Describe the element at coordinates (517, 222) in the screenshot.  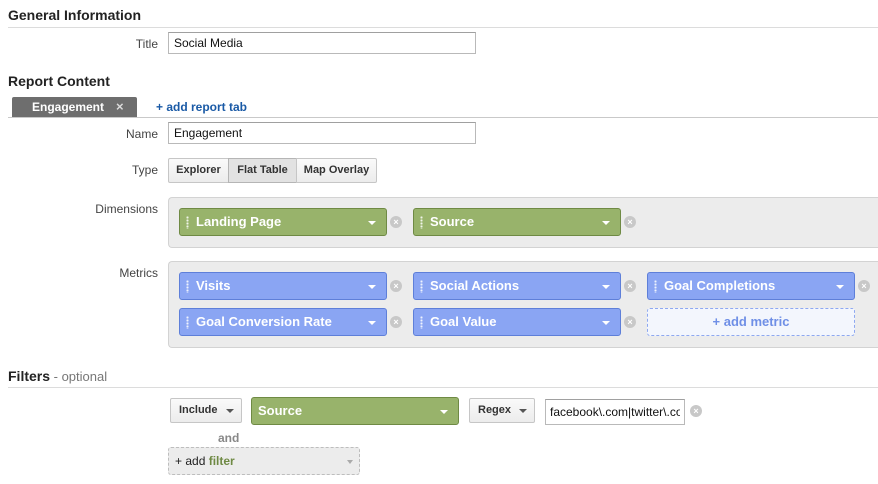
I see `dimension-chip-source: Source` at that location.